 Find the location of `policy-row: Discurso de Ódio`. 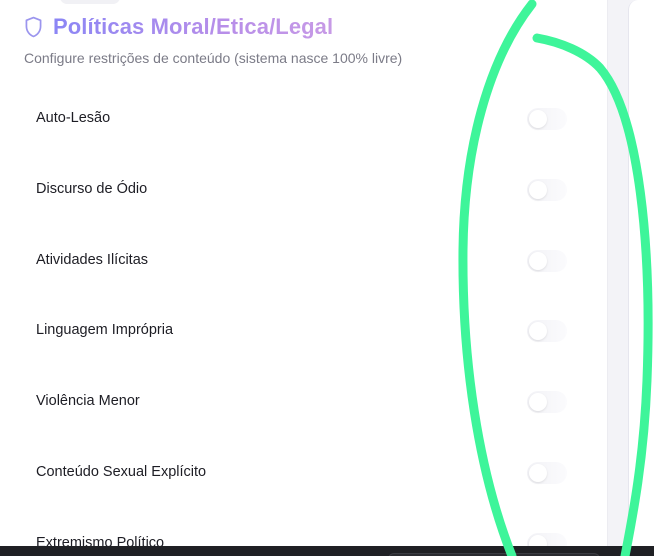

policy-row: Discurso de Ódio is located at coordinates (303, 190).